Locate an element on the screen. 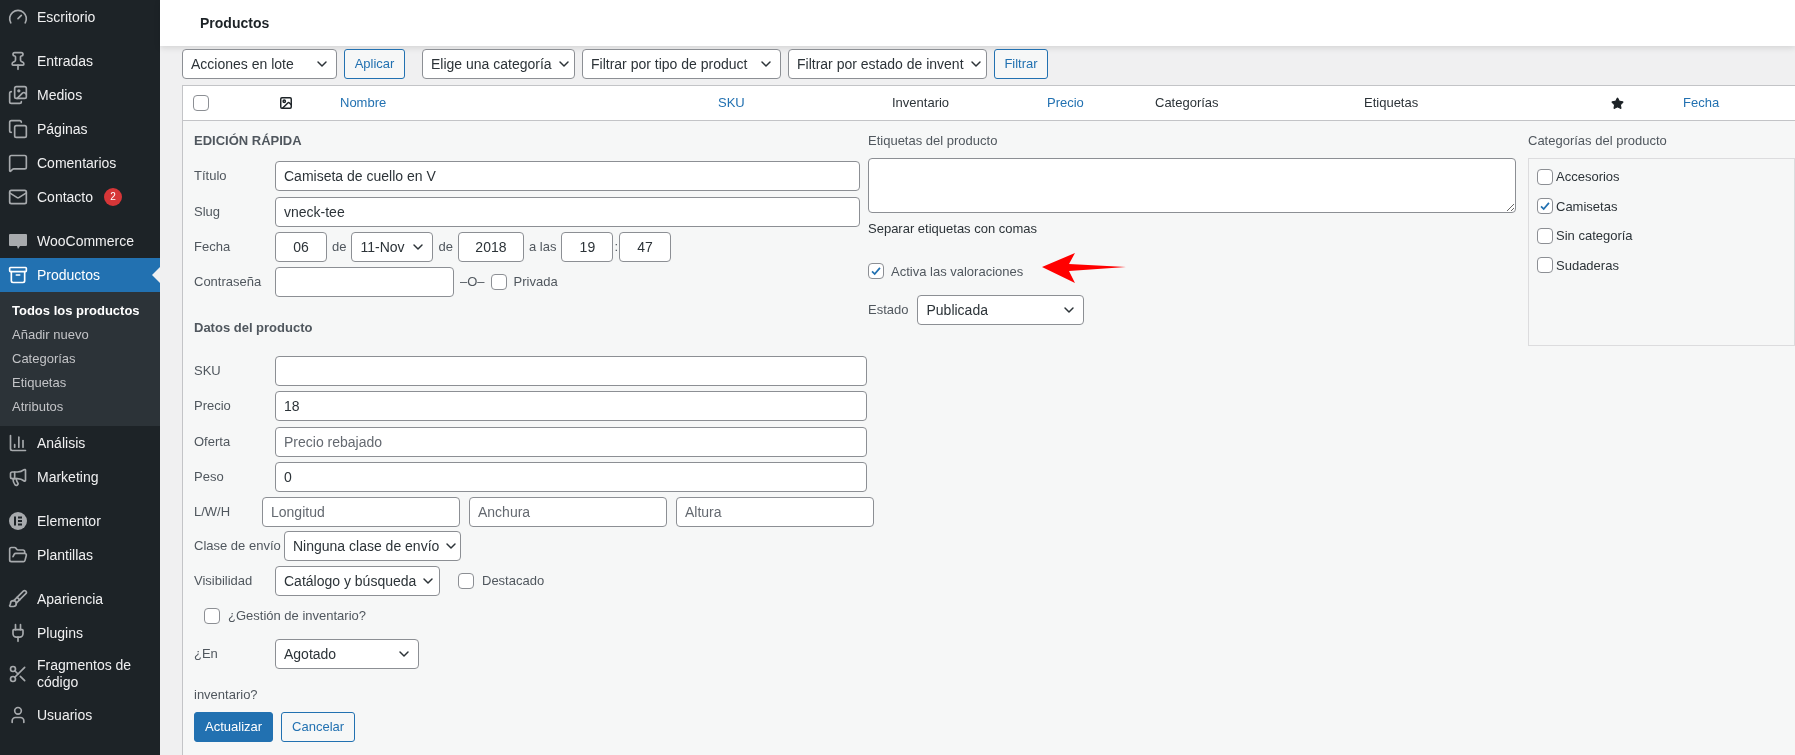  pin-icon is located at coordinates (18, 61).